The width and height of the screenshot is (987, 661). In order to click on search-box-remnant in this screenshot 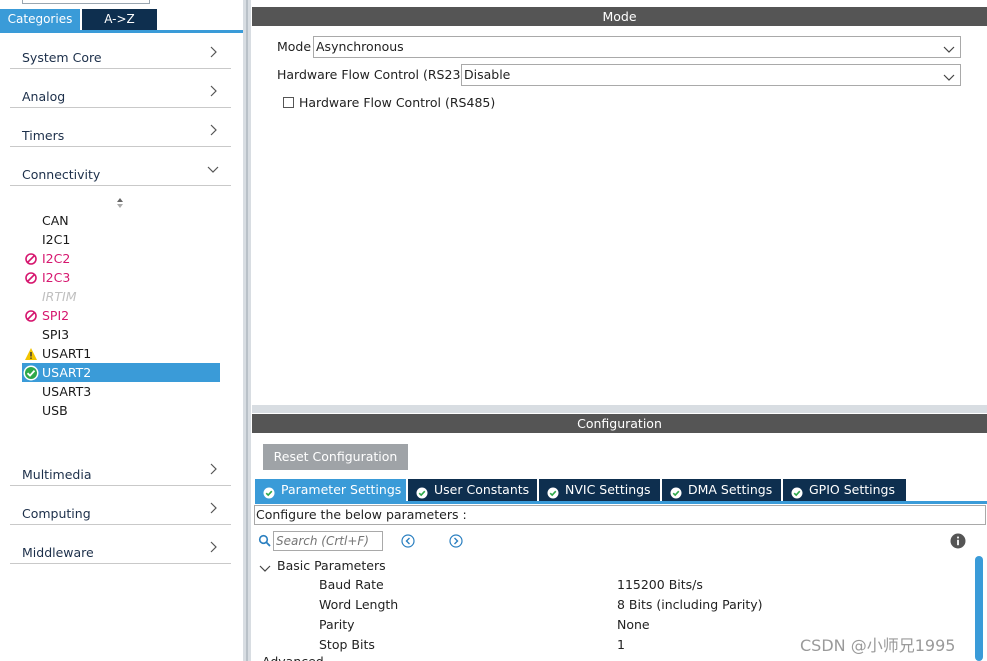, I will do `click(86, 2)`.